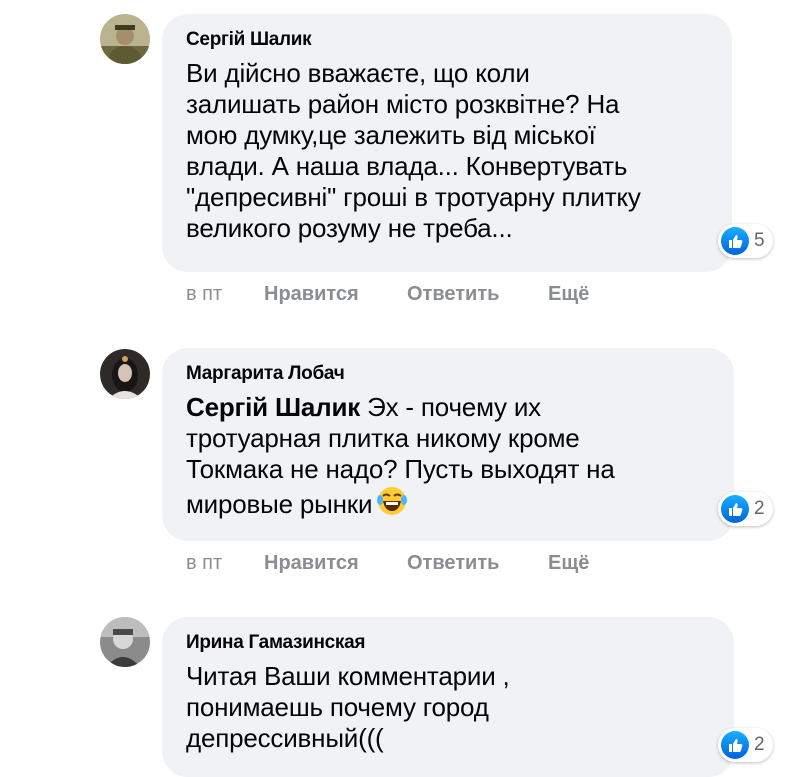  I want to click on comment-line: Сергій Шалик Эх - почему их, so click(450, 407).